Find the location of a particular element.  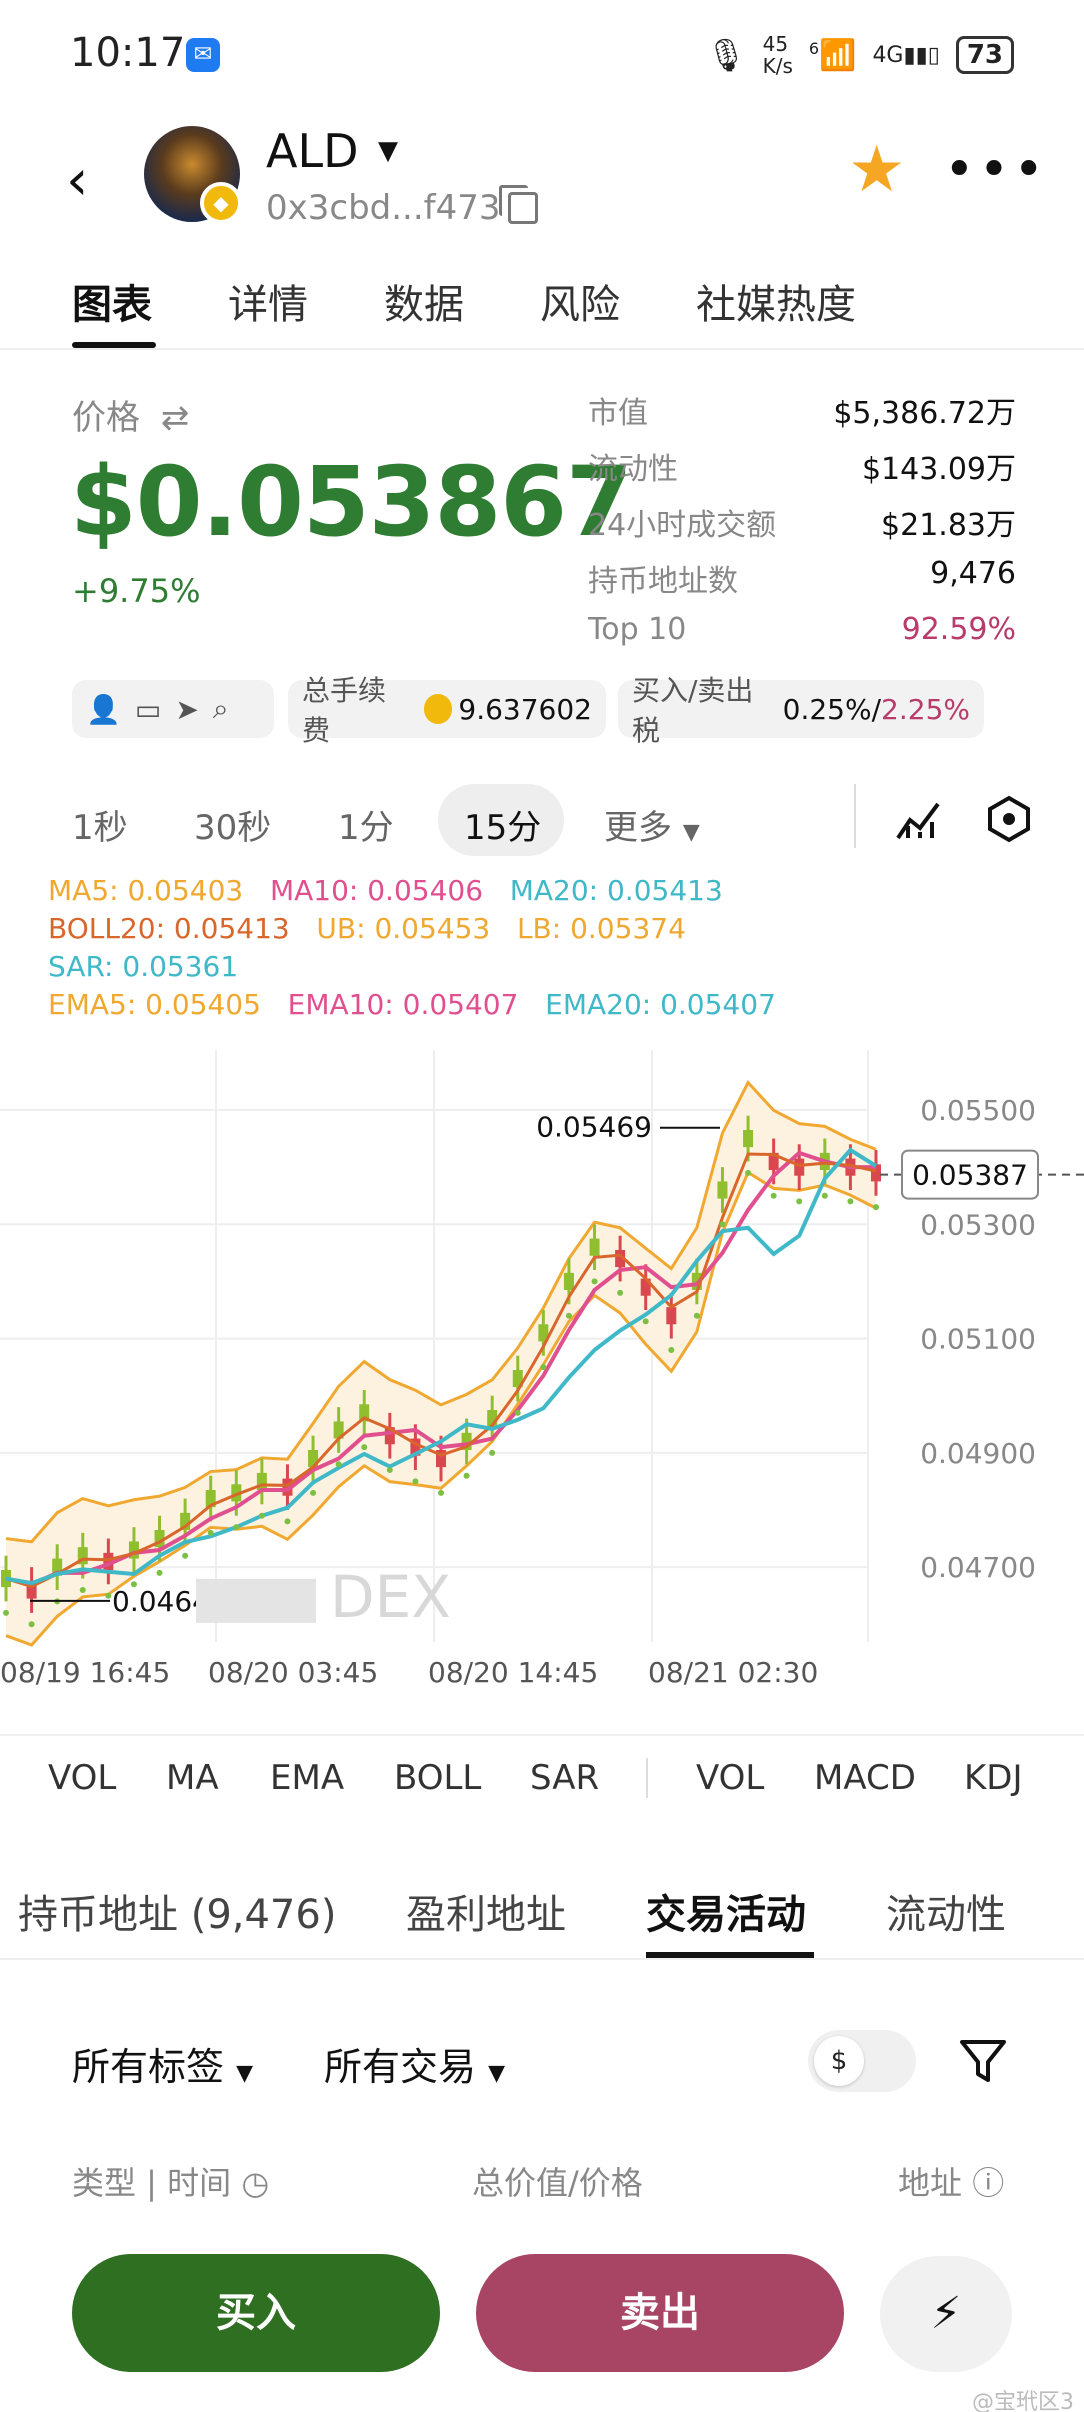

ind-tab-sub-vol: VOL is located at coordinates (730, 1778).